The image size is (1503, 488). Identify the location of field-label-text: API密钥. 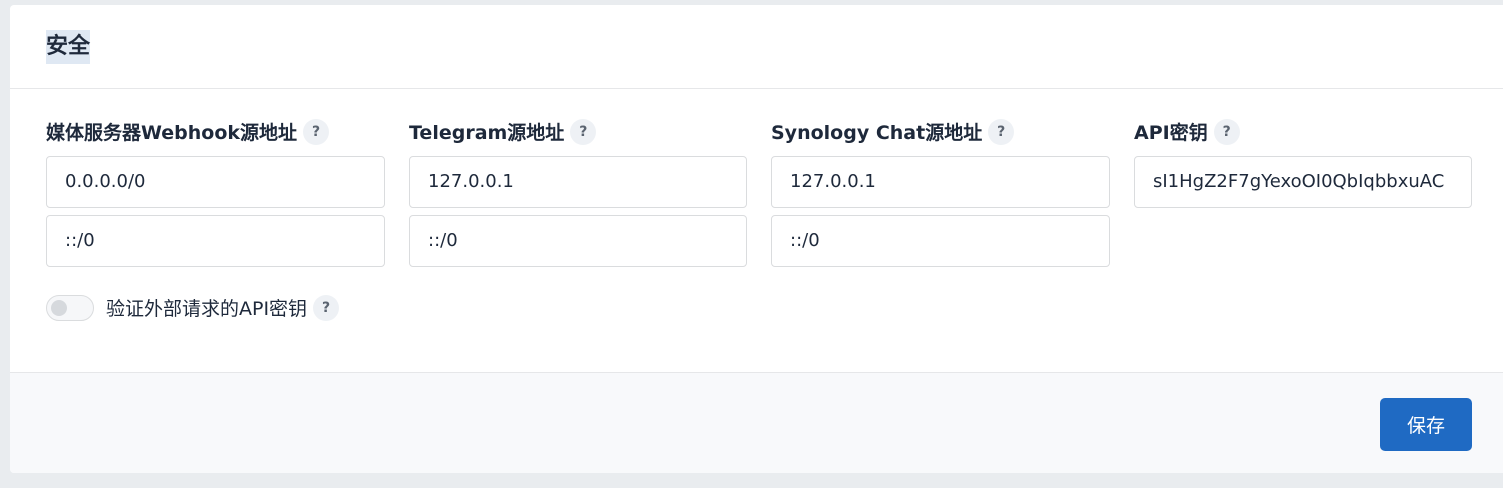
(1171, 133).